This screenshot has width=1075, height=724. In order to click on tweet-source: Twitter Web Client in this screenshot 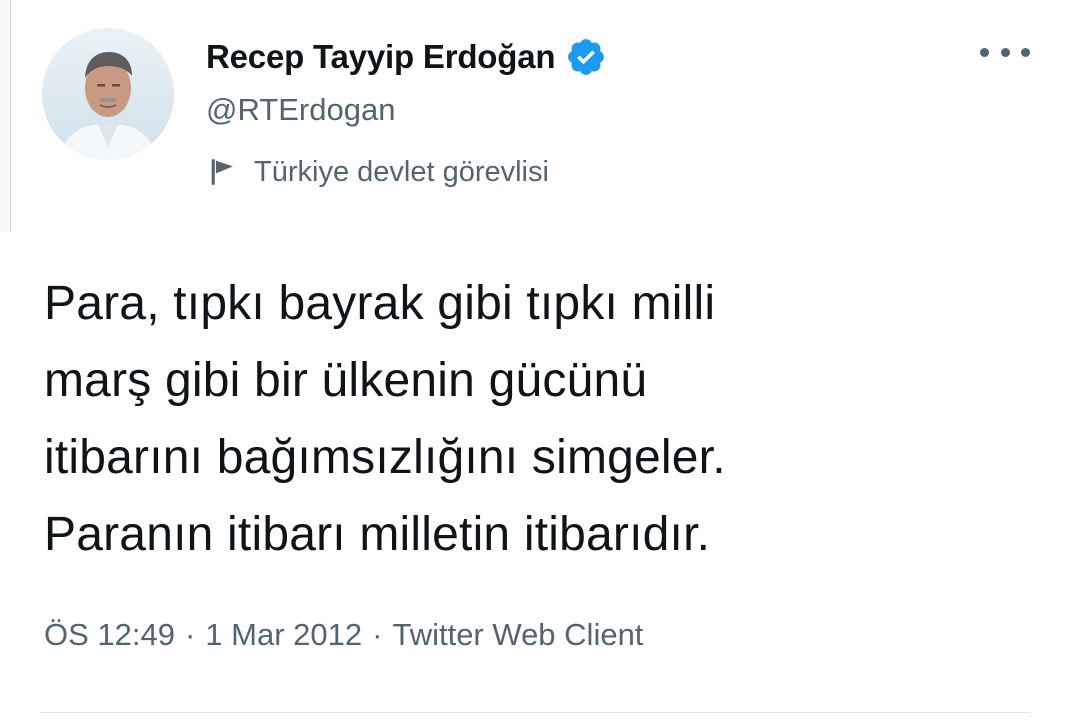, I will do `click(517, 635)`.